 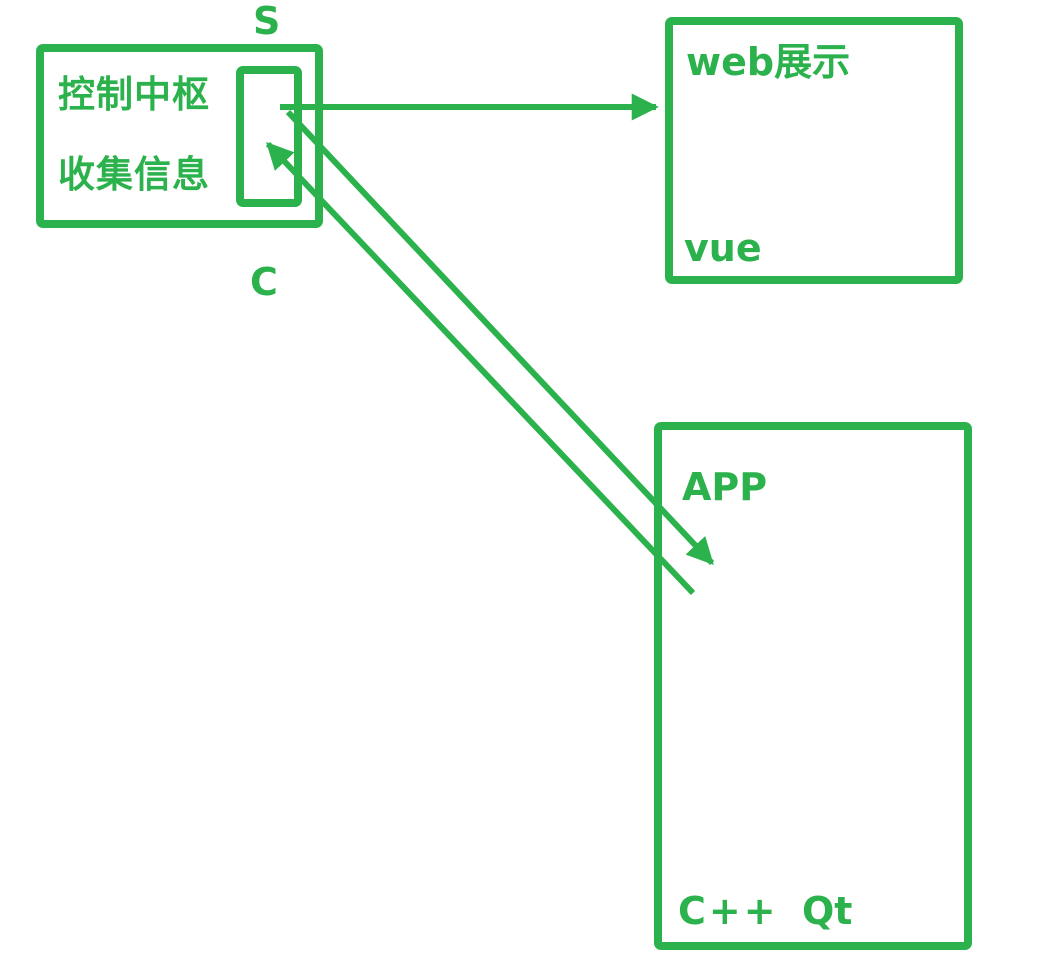 I want to click on web-box-title: web展示, so click(x=768, y=62).